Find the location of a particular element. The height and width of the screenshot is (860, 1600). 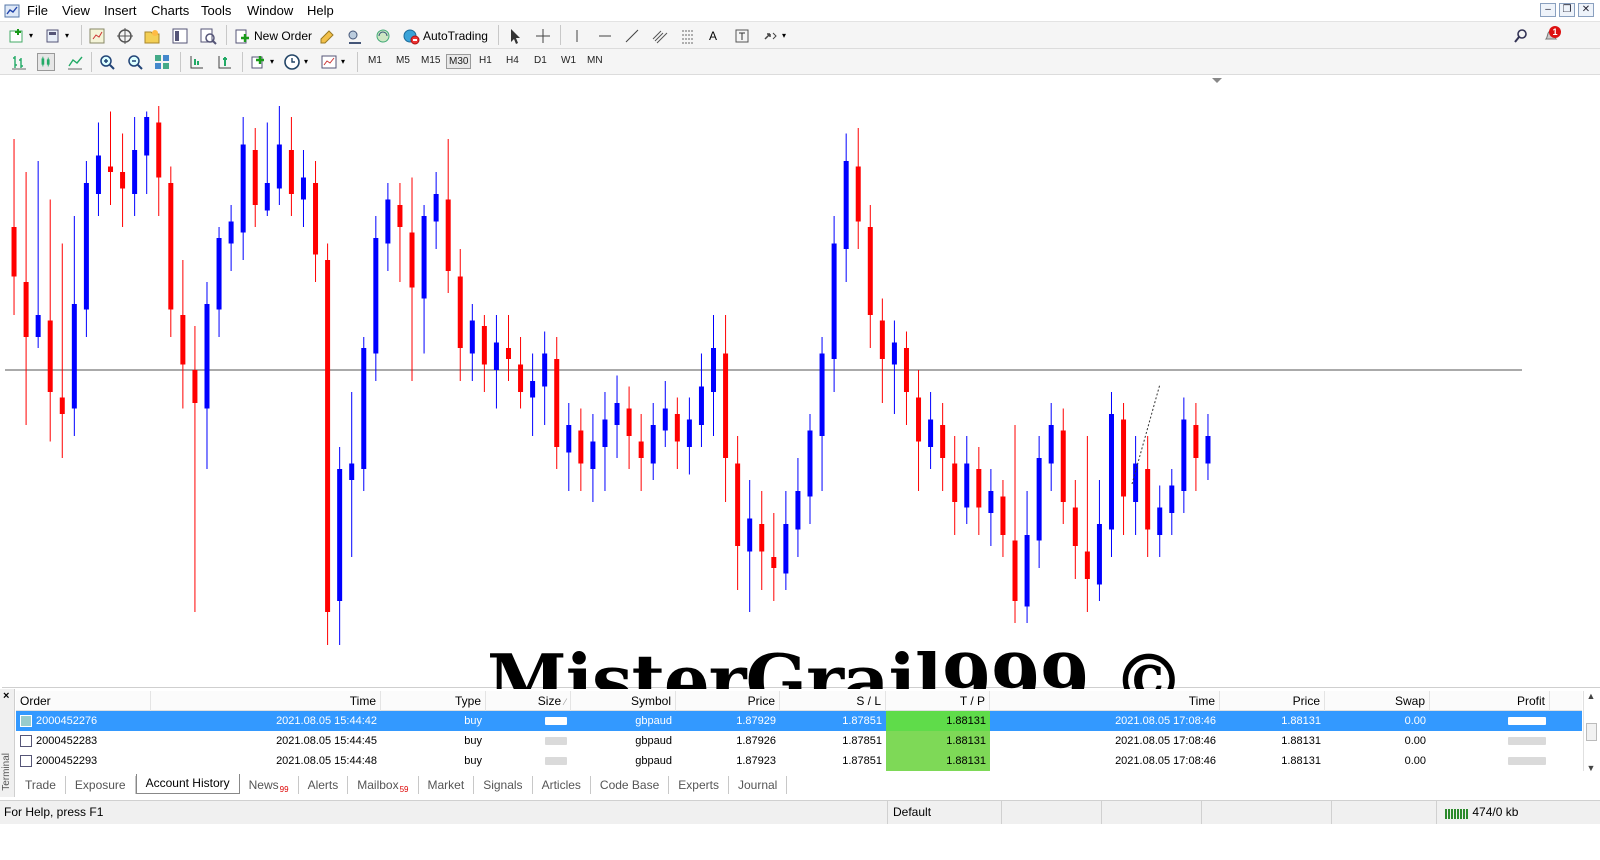

data-window-icon is located at coordinates (125, 36).